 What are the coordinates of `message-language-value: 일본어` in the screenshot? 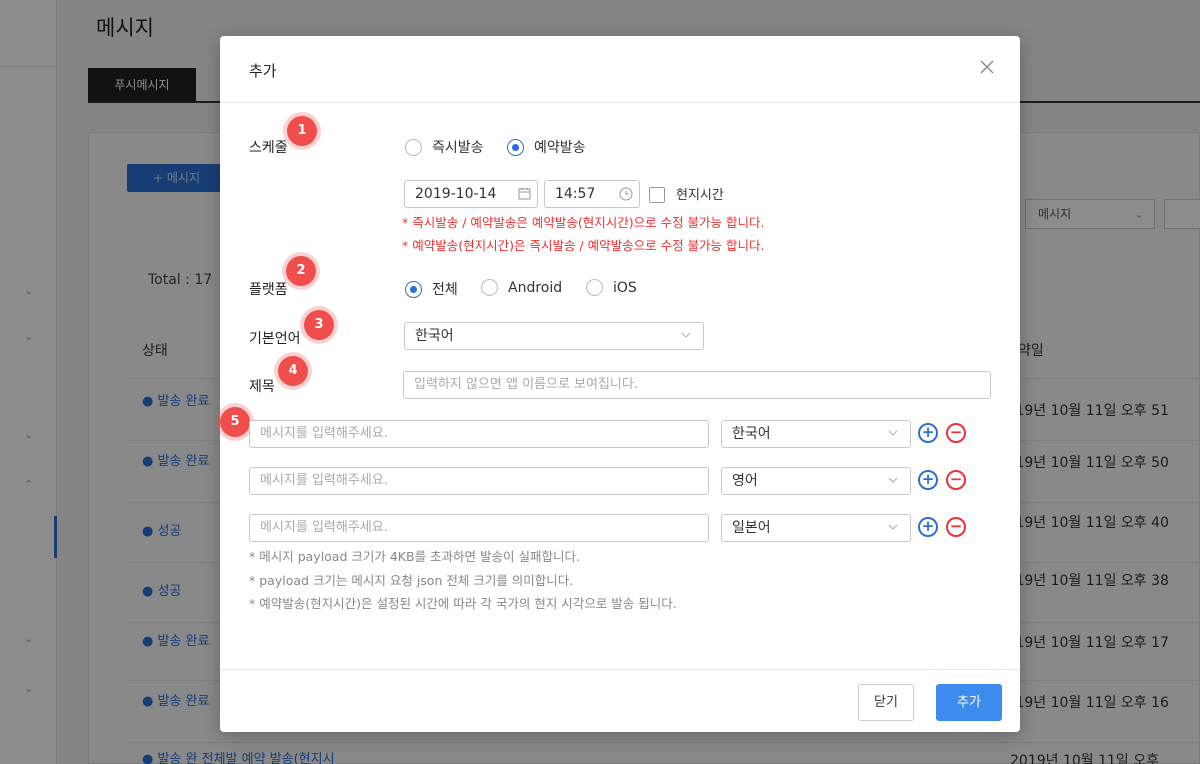 It's located at (751, 528).